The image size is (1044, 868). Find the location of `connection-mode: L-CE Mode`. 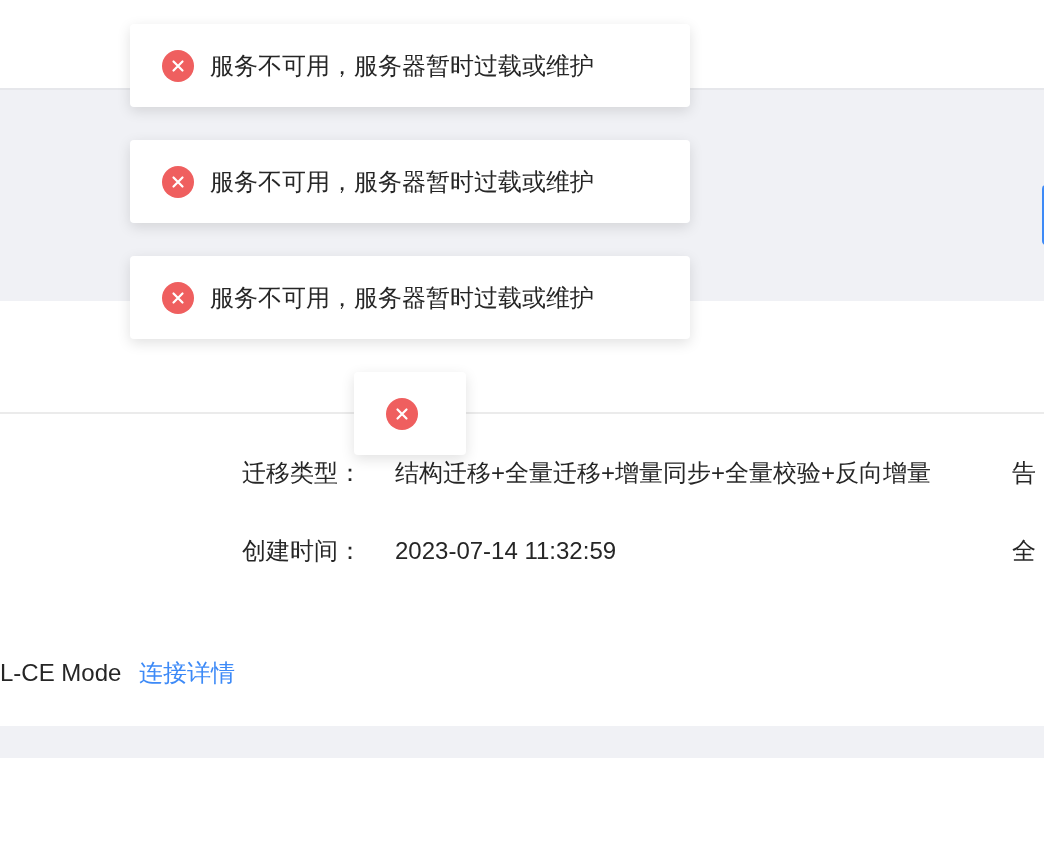

connection-mode: L-CE Mode is located at coordinates (61, 673).